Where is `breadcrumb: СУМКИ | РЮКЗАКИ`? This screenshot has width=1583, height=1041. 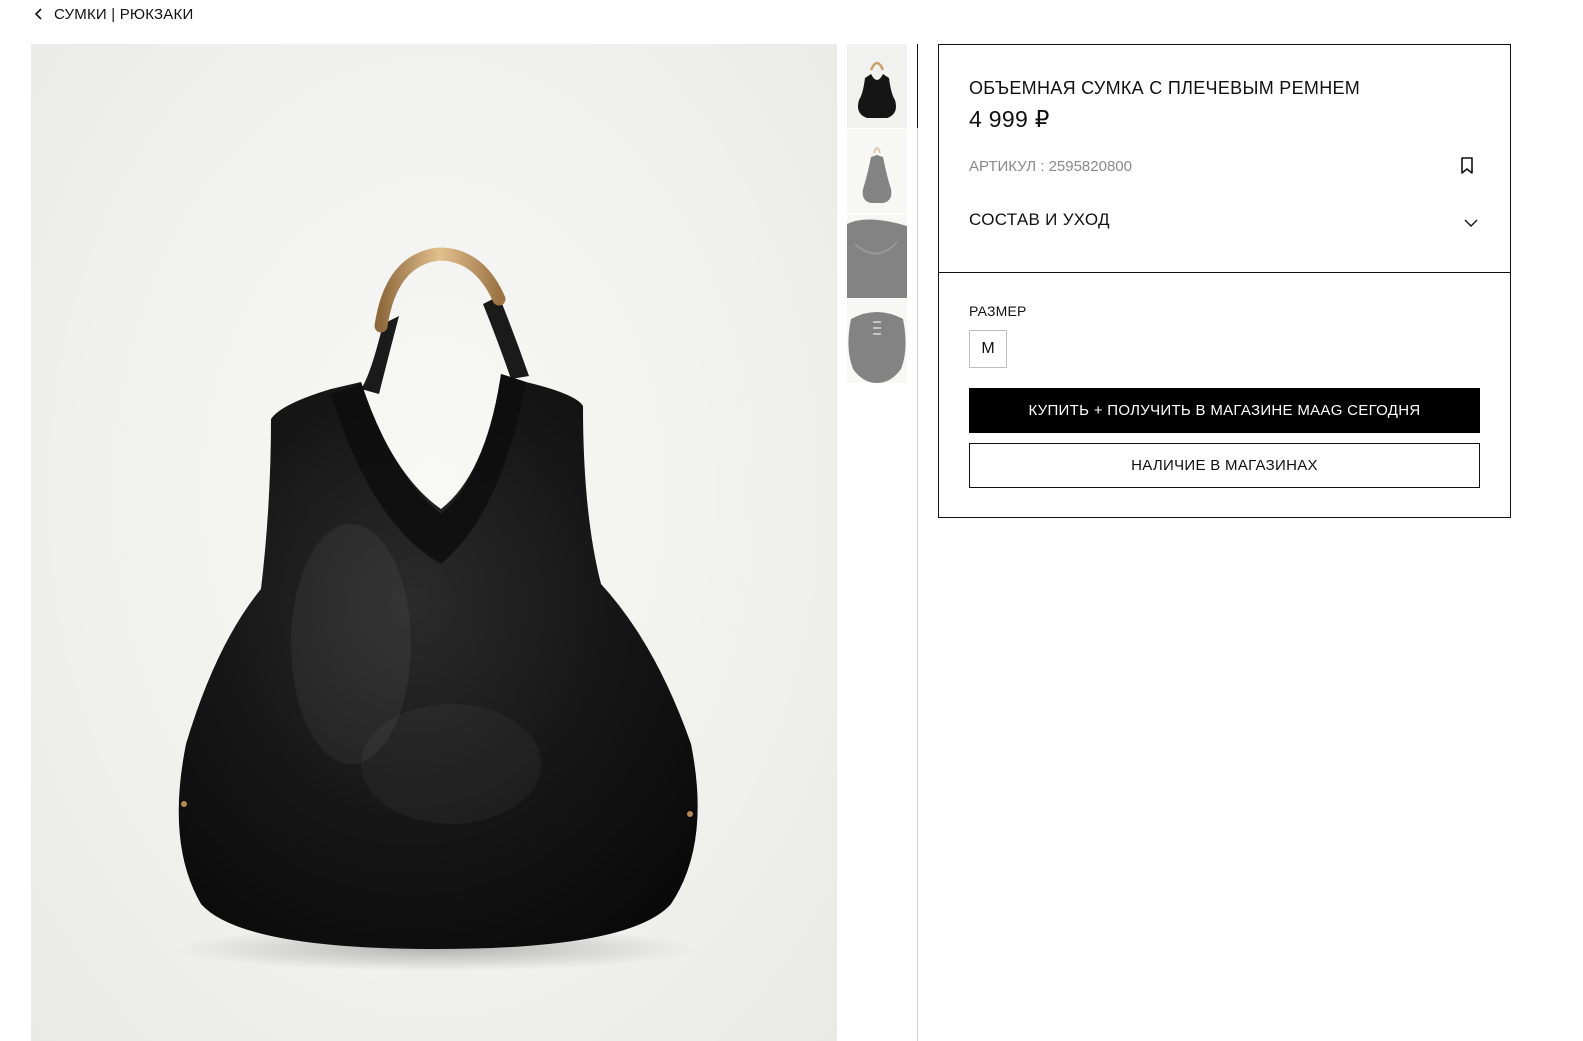 breadcrumb: СУМКИ | РЮКЗАКИ is located at coordinates (113, 14).